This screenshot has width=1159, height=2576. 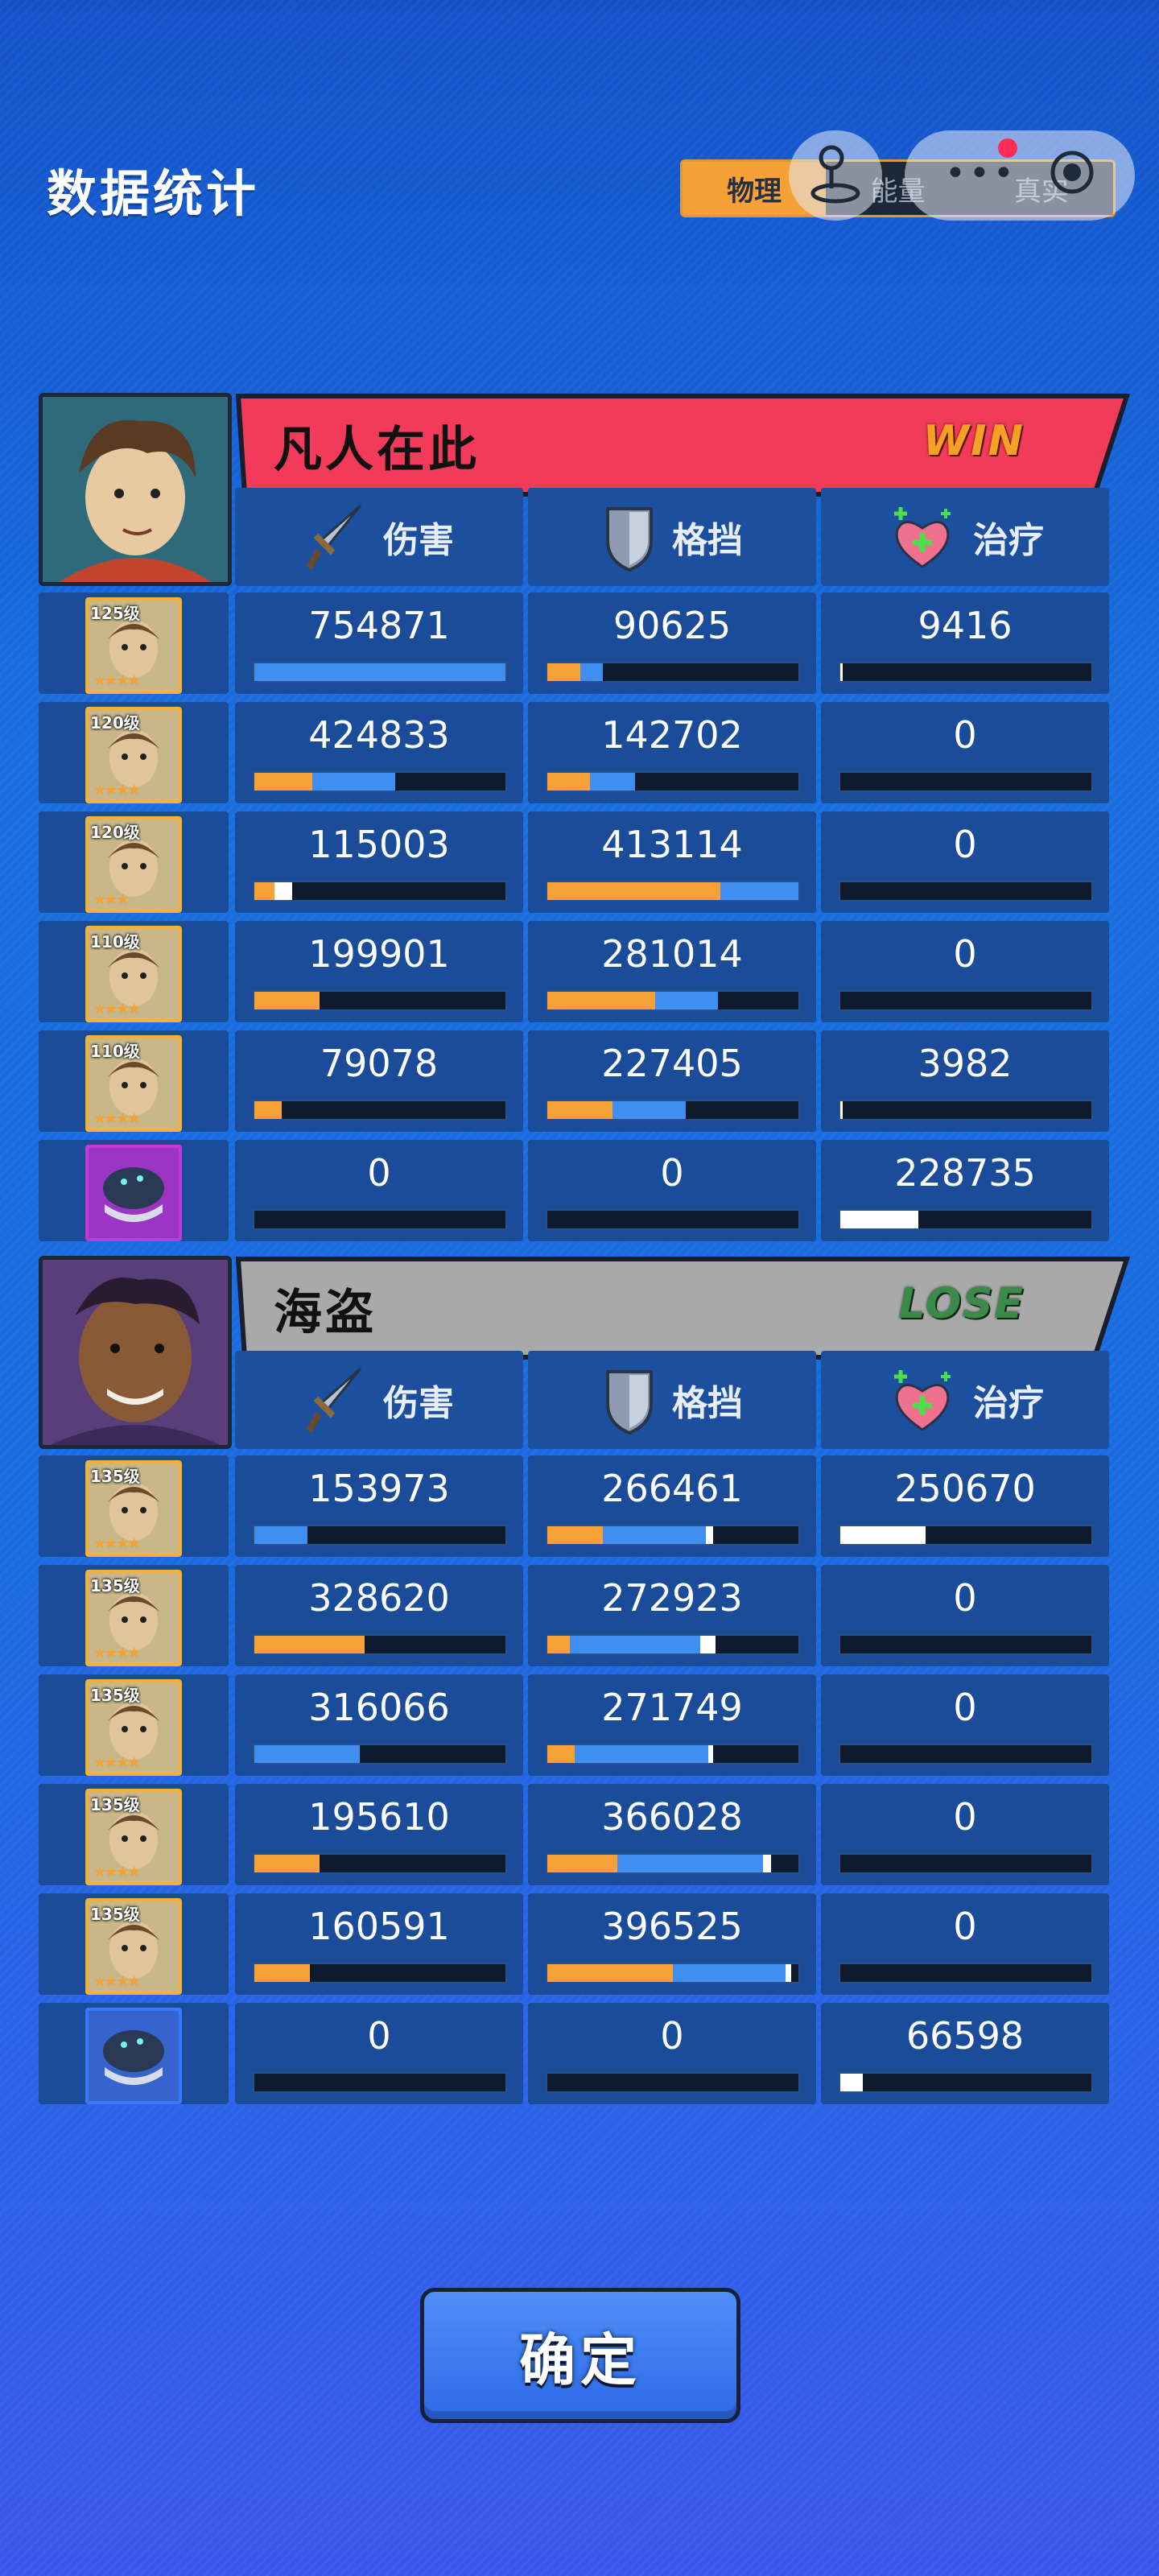 I want to click on block-value: 227405, so click(x=672, y=1063).